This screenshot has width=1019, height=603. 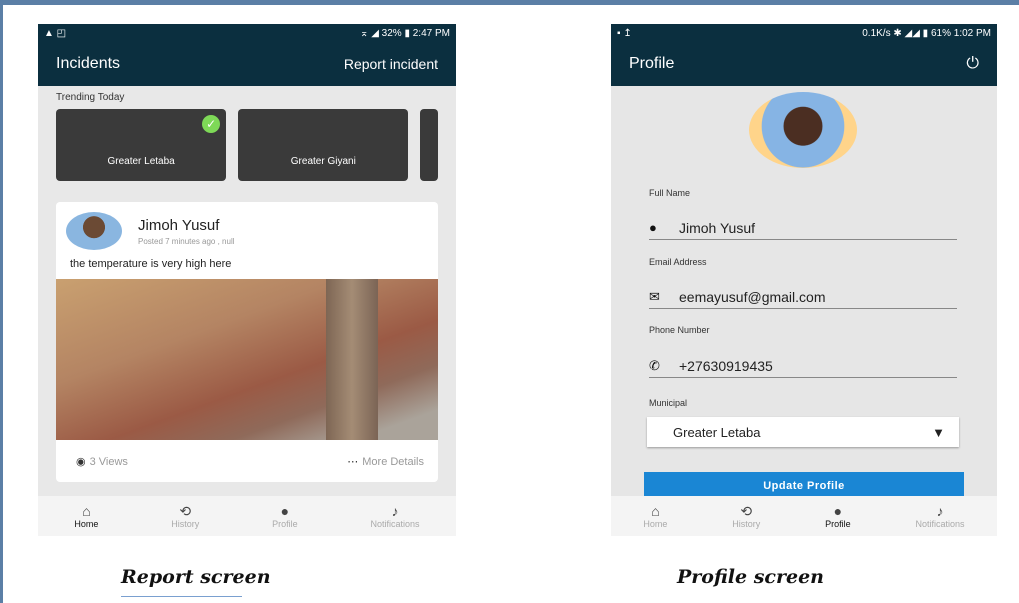 What do you see at coordinates (151, 264) in the screenshot?
I see `post-text: the temperature is very high here` at bounding box center [151, 264].